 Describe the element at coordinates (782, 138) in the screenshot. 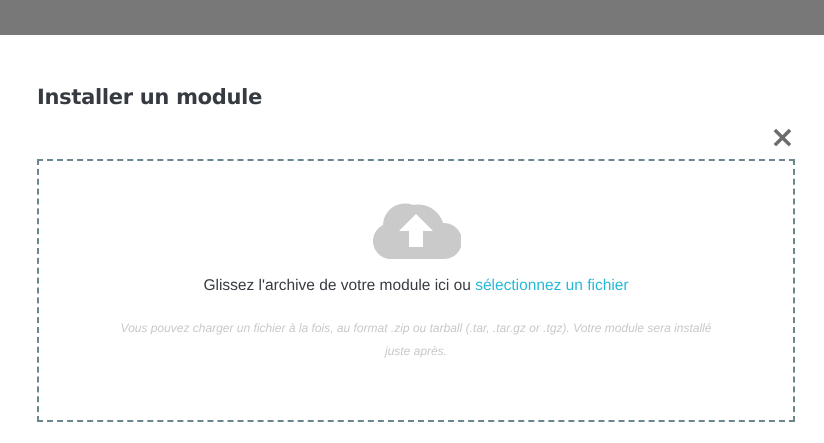

I see `close-button: ×` at that location.